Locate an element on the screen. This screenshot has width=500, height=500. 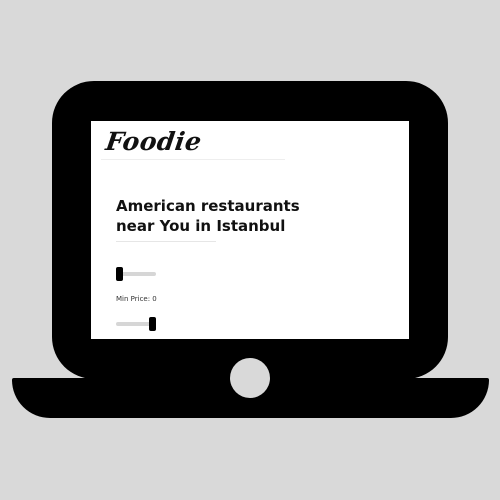
title-divider is located at coordinates (166, 241).